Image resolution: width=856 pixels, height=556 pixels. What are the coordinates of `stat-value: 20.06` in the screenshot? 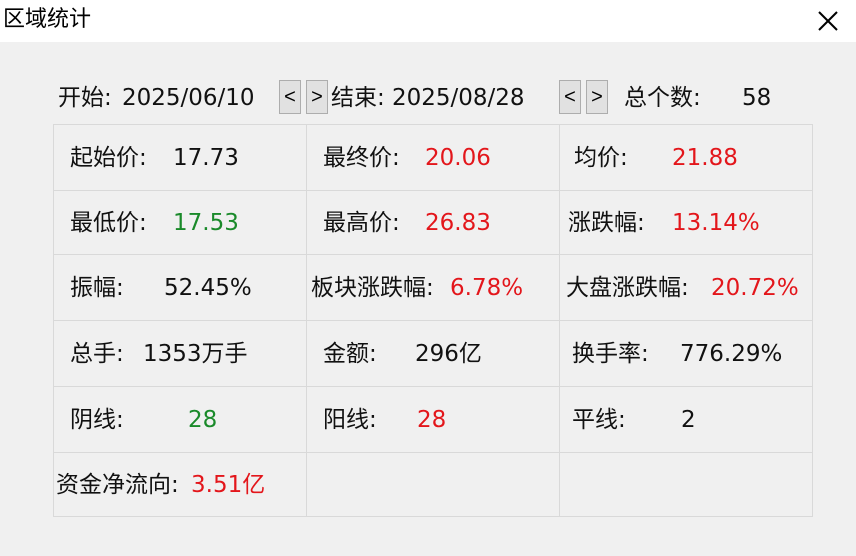 It's located at (458, 157).